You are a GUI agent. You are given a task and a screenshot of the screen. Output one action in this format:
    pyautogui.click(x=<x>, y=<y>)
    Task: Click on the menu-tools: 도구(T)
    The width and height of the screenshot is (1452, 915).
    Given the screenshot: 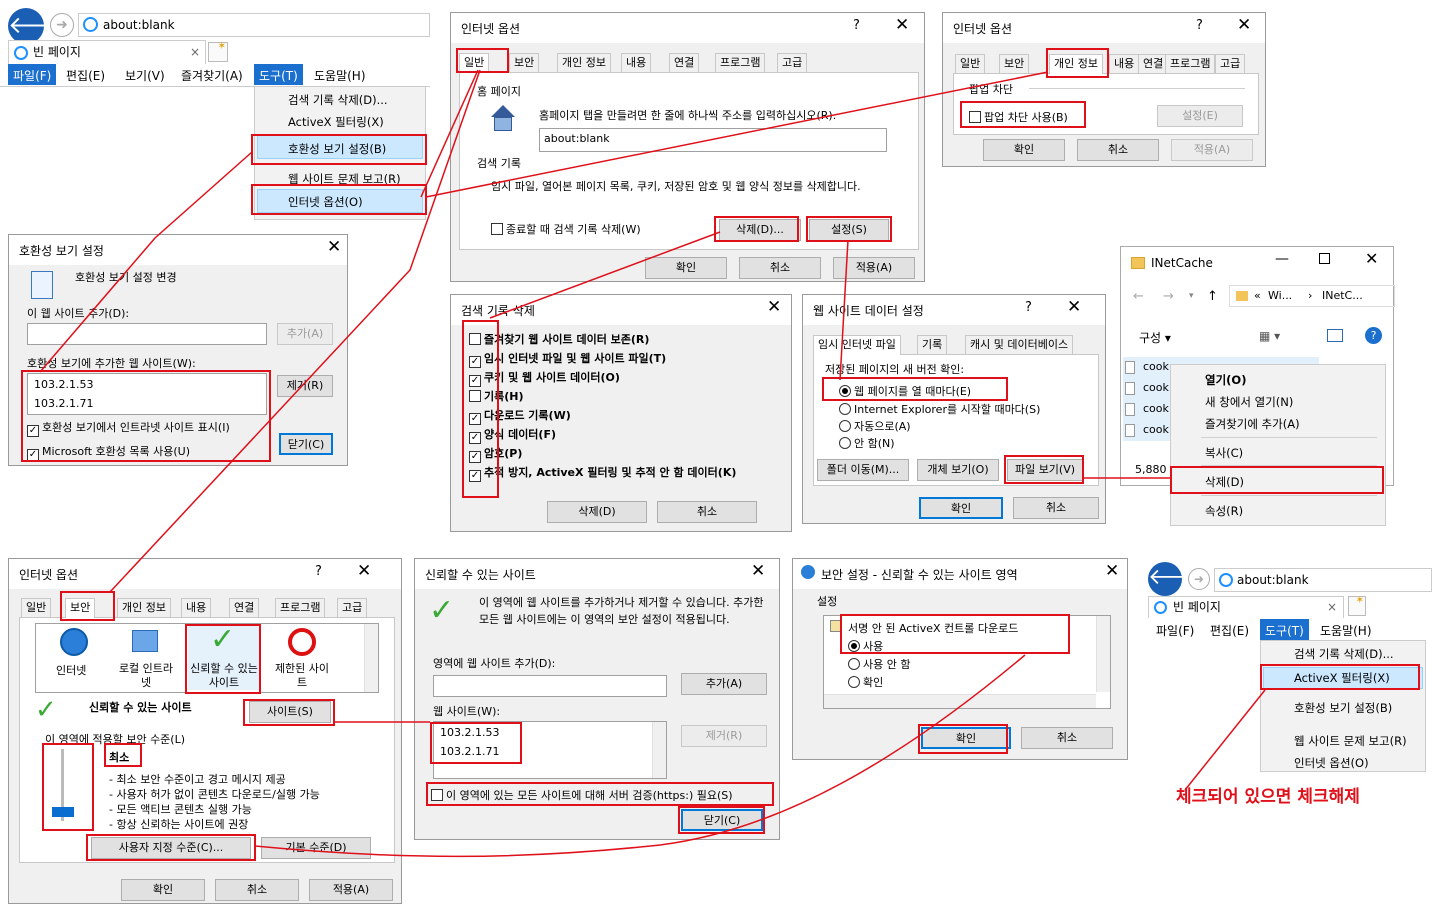 What is the action you would take?
    pyautogui.click(x=278, y=74)
    